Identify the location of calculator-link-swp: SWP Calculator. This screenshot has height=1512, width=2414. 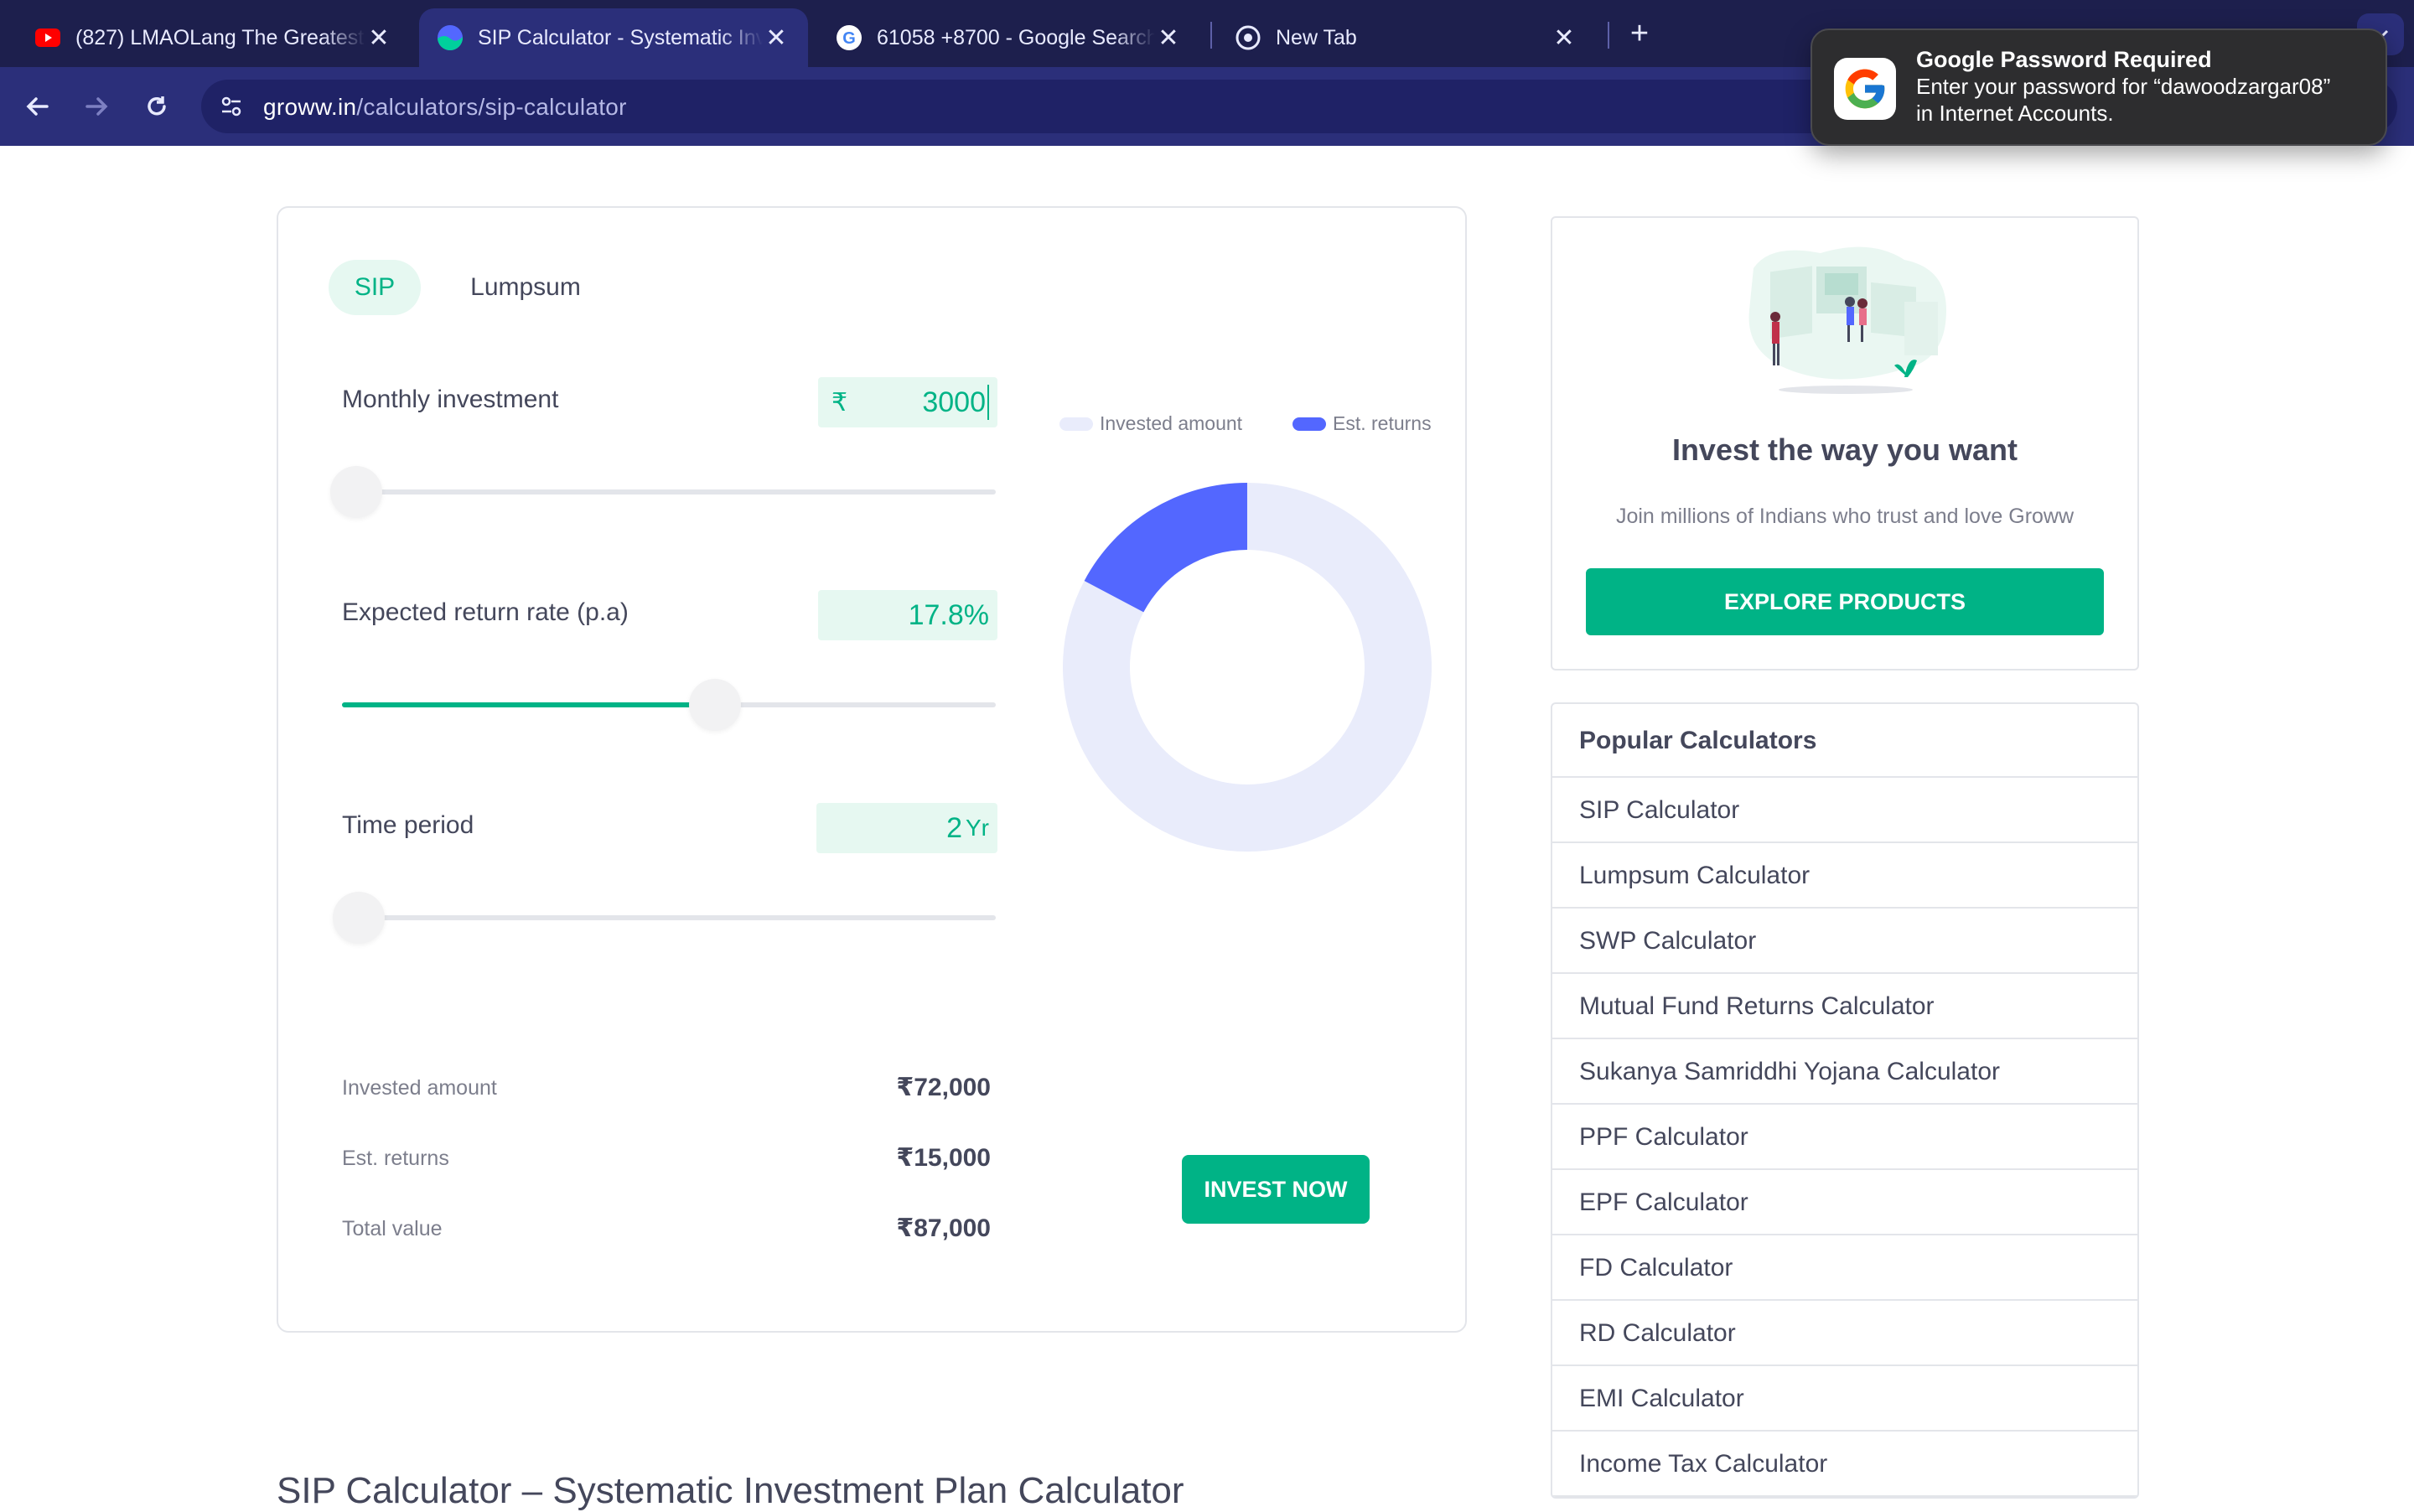
(1844, 941).